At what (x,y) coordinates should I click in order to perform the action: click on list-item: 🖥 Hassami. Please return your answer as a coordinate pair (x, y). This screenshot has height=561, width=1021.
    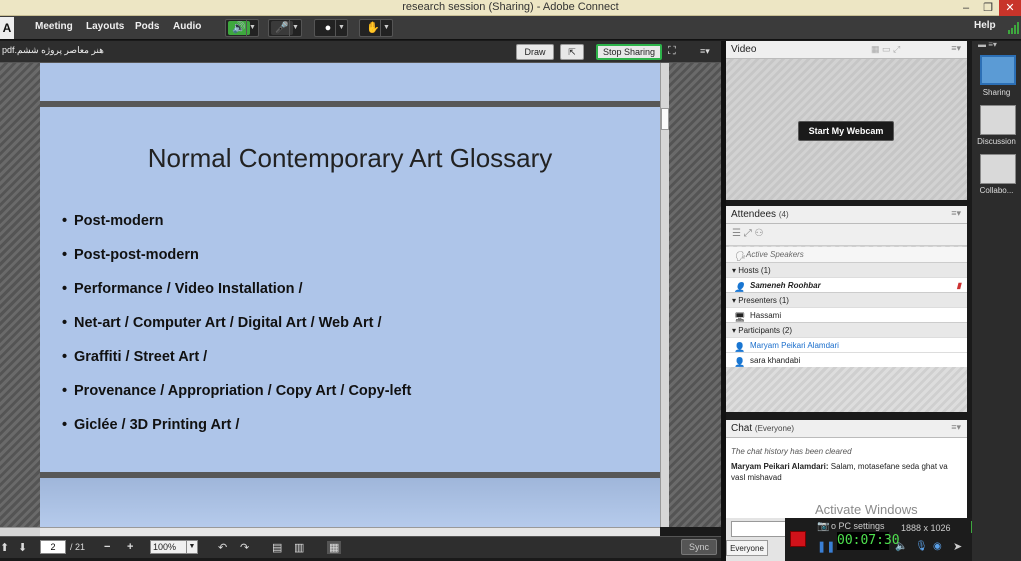
    Looking at the image, I should click on (846, 314).